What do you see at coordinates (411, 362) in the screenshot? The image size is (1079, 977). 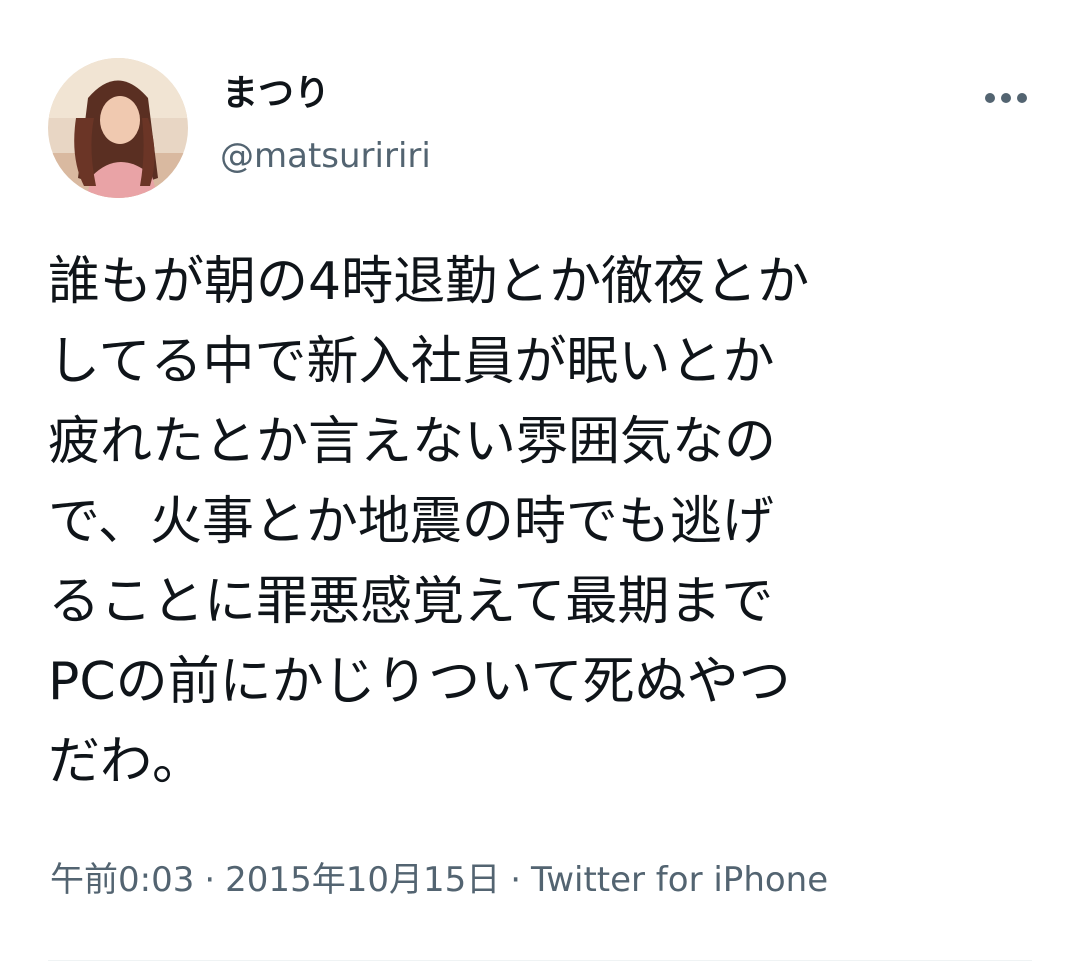 I see `tweet-line: してる中で新入社員が眠いとか` at bounding box center [411, 362].